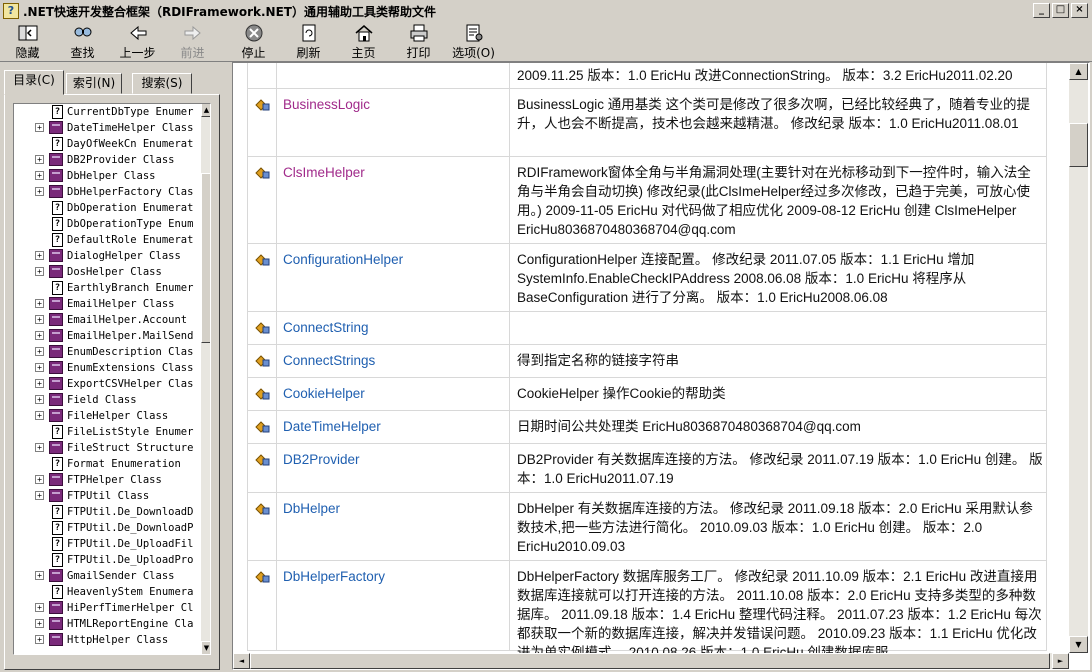 The height and width of the screenshot is (672, 1092). I want to click on tree-item: + ExportCSVHelper Clas, so click(107, 384).